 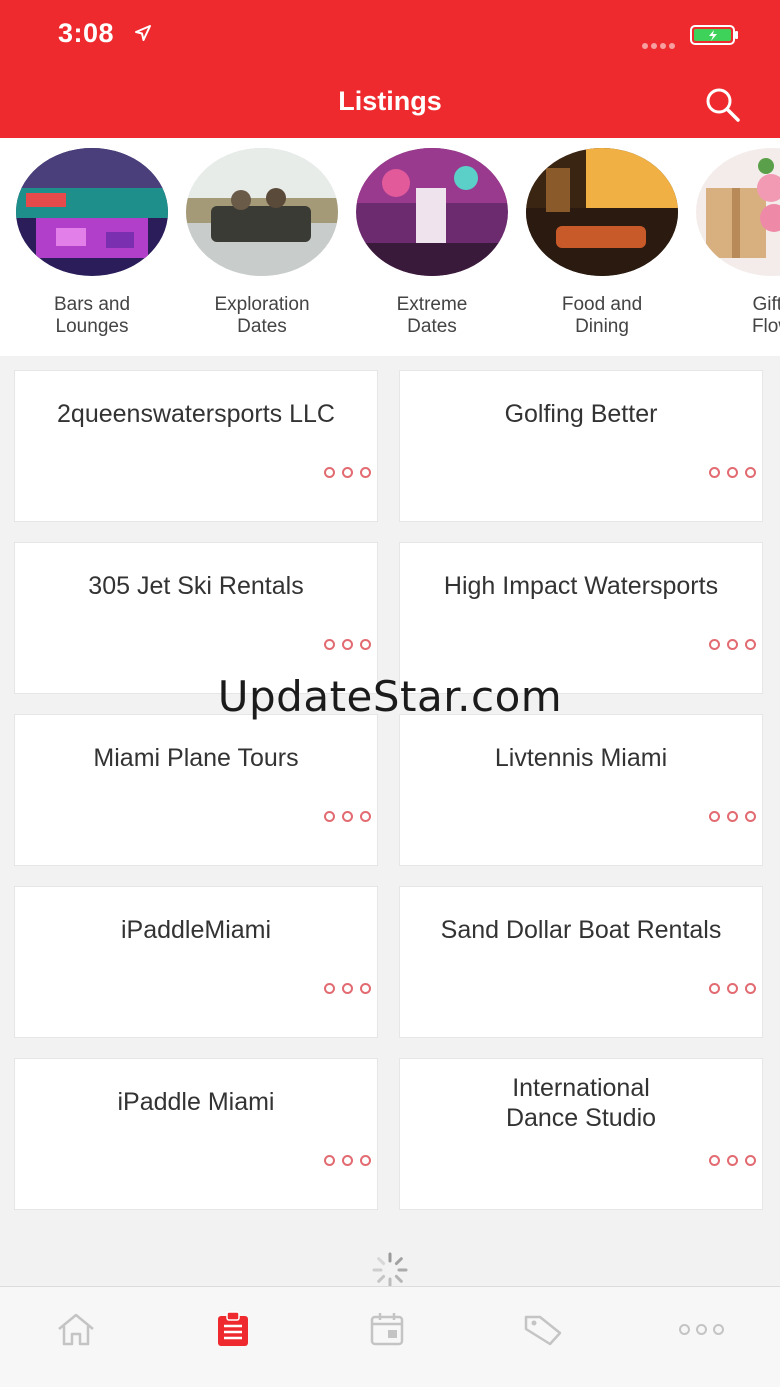 I want to click on category-bars-and-lounges: Bars and Lounges, so click(x=92, y=243).